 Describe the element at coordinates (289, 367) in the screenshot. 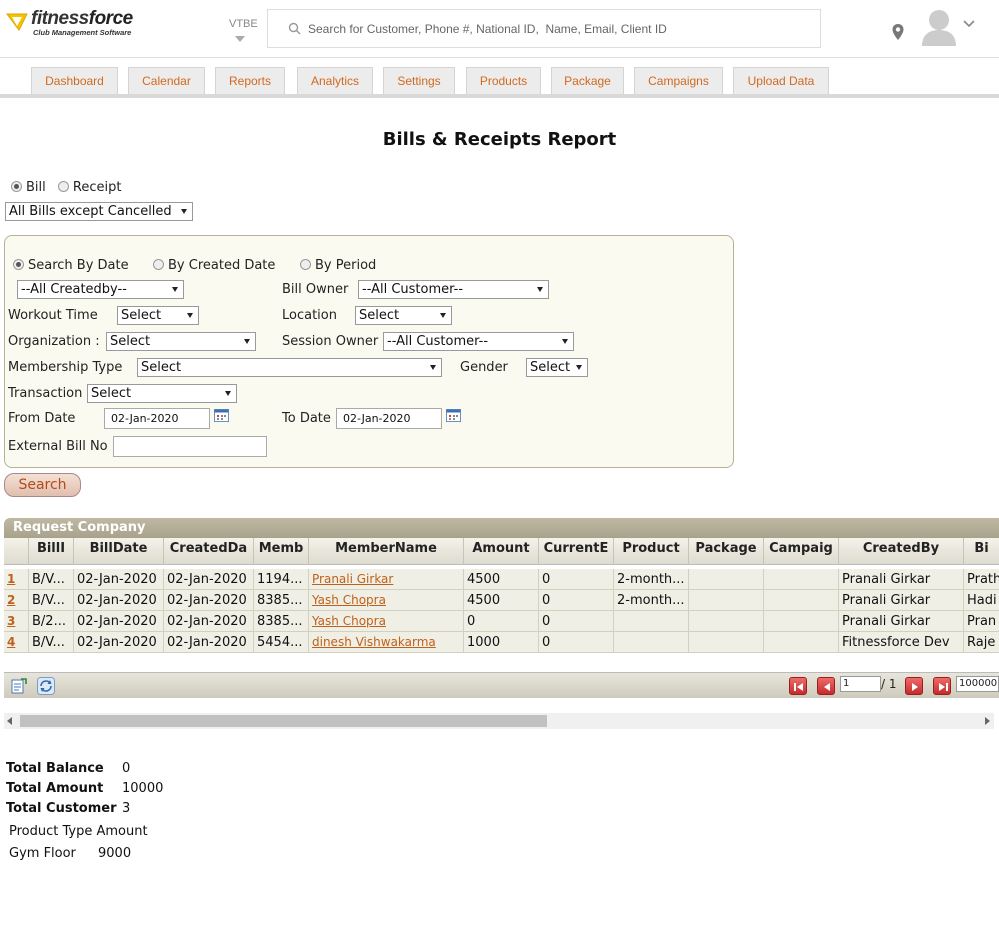

I see `membership-type-select: Select` at that location.